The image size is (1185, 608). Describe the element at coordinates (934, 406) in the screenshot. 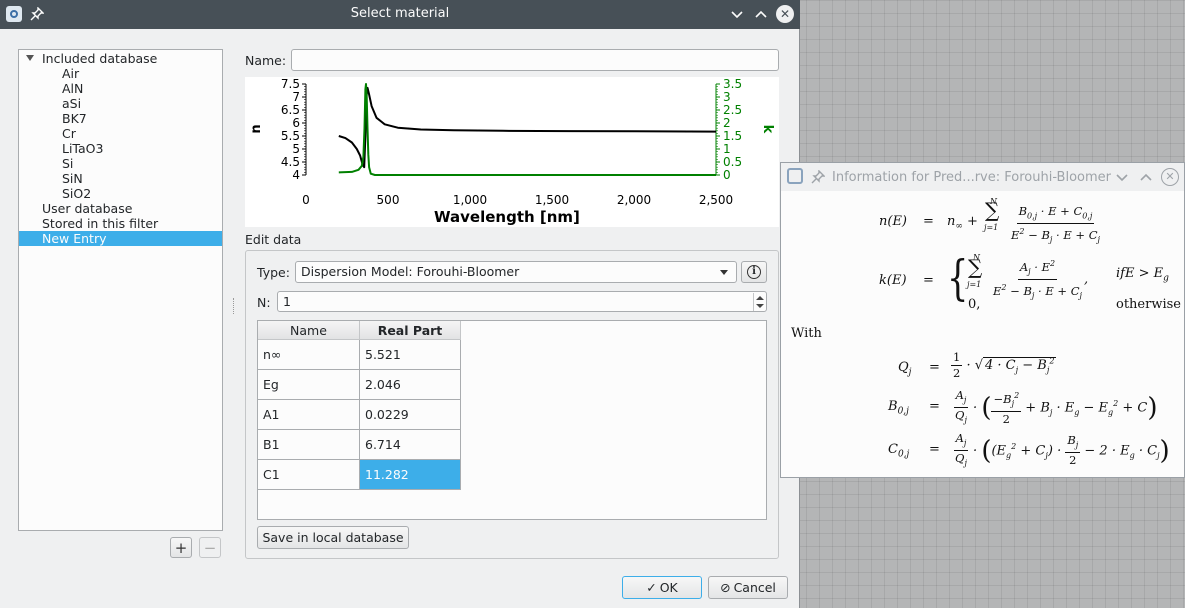

I see `formula-eq: =` at that location.